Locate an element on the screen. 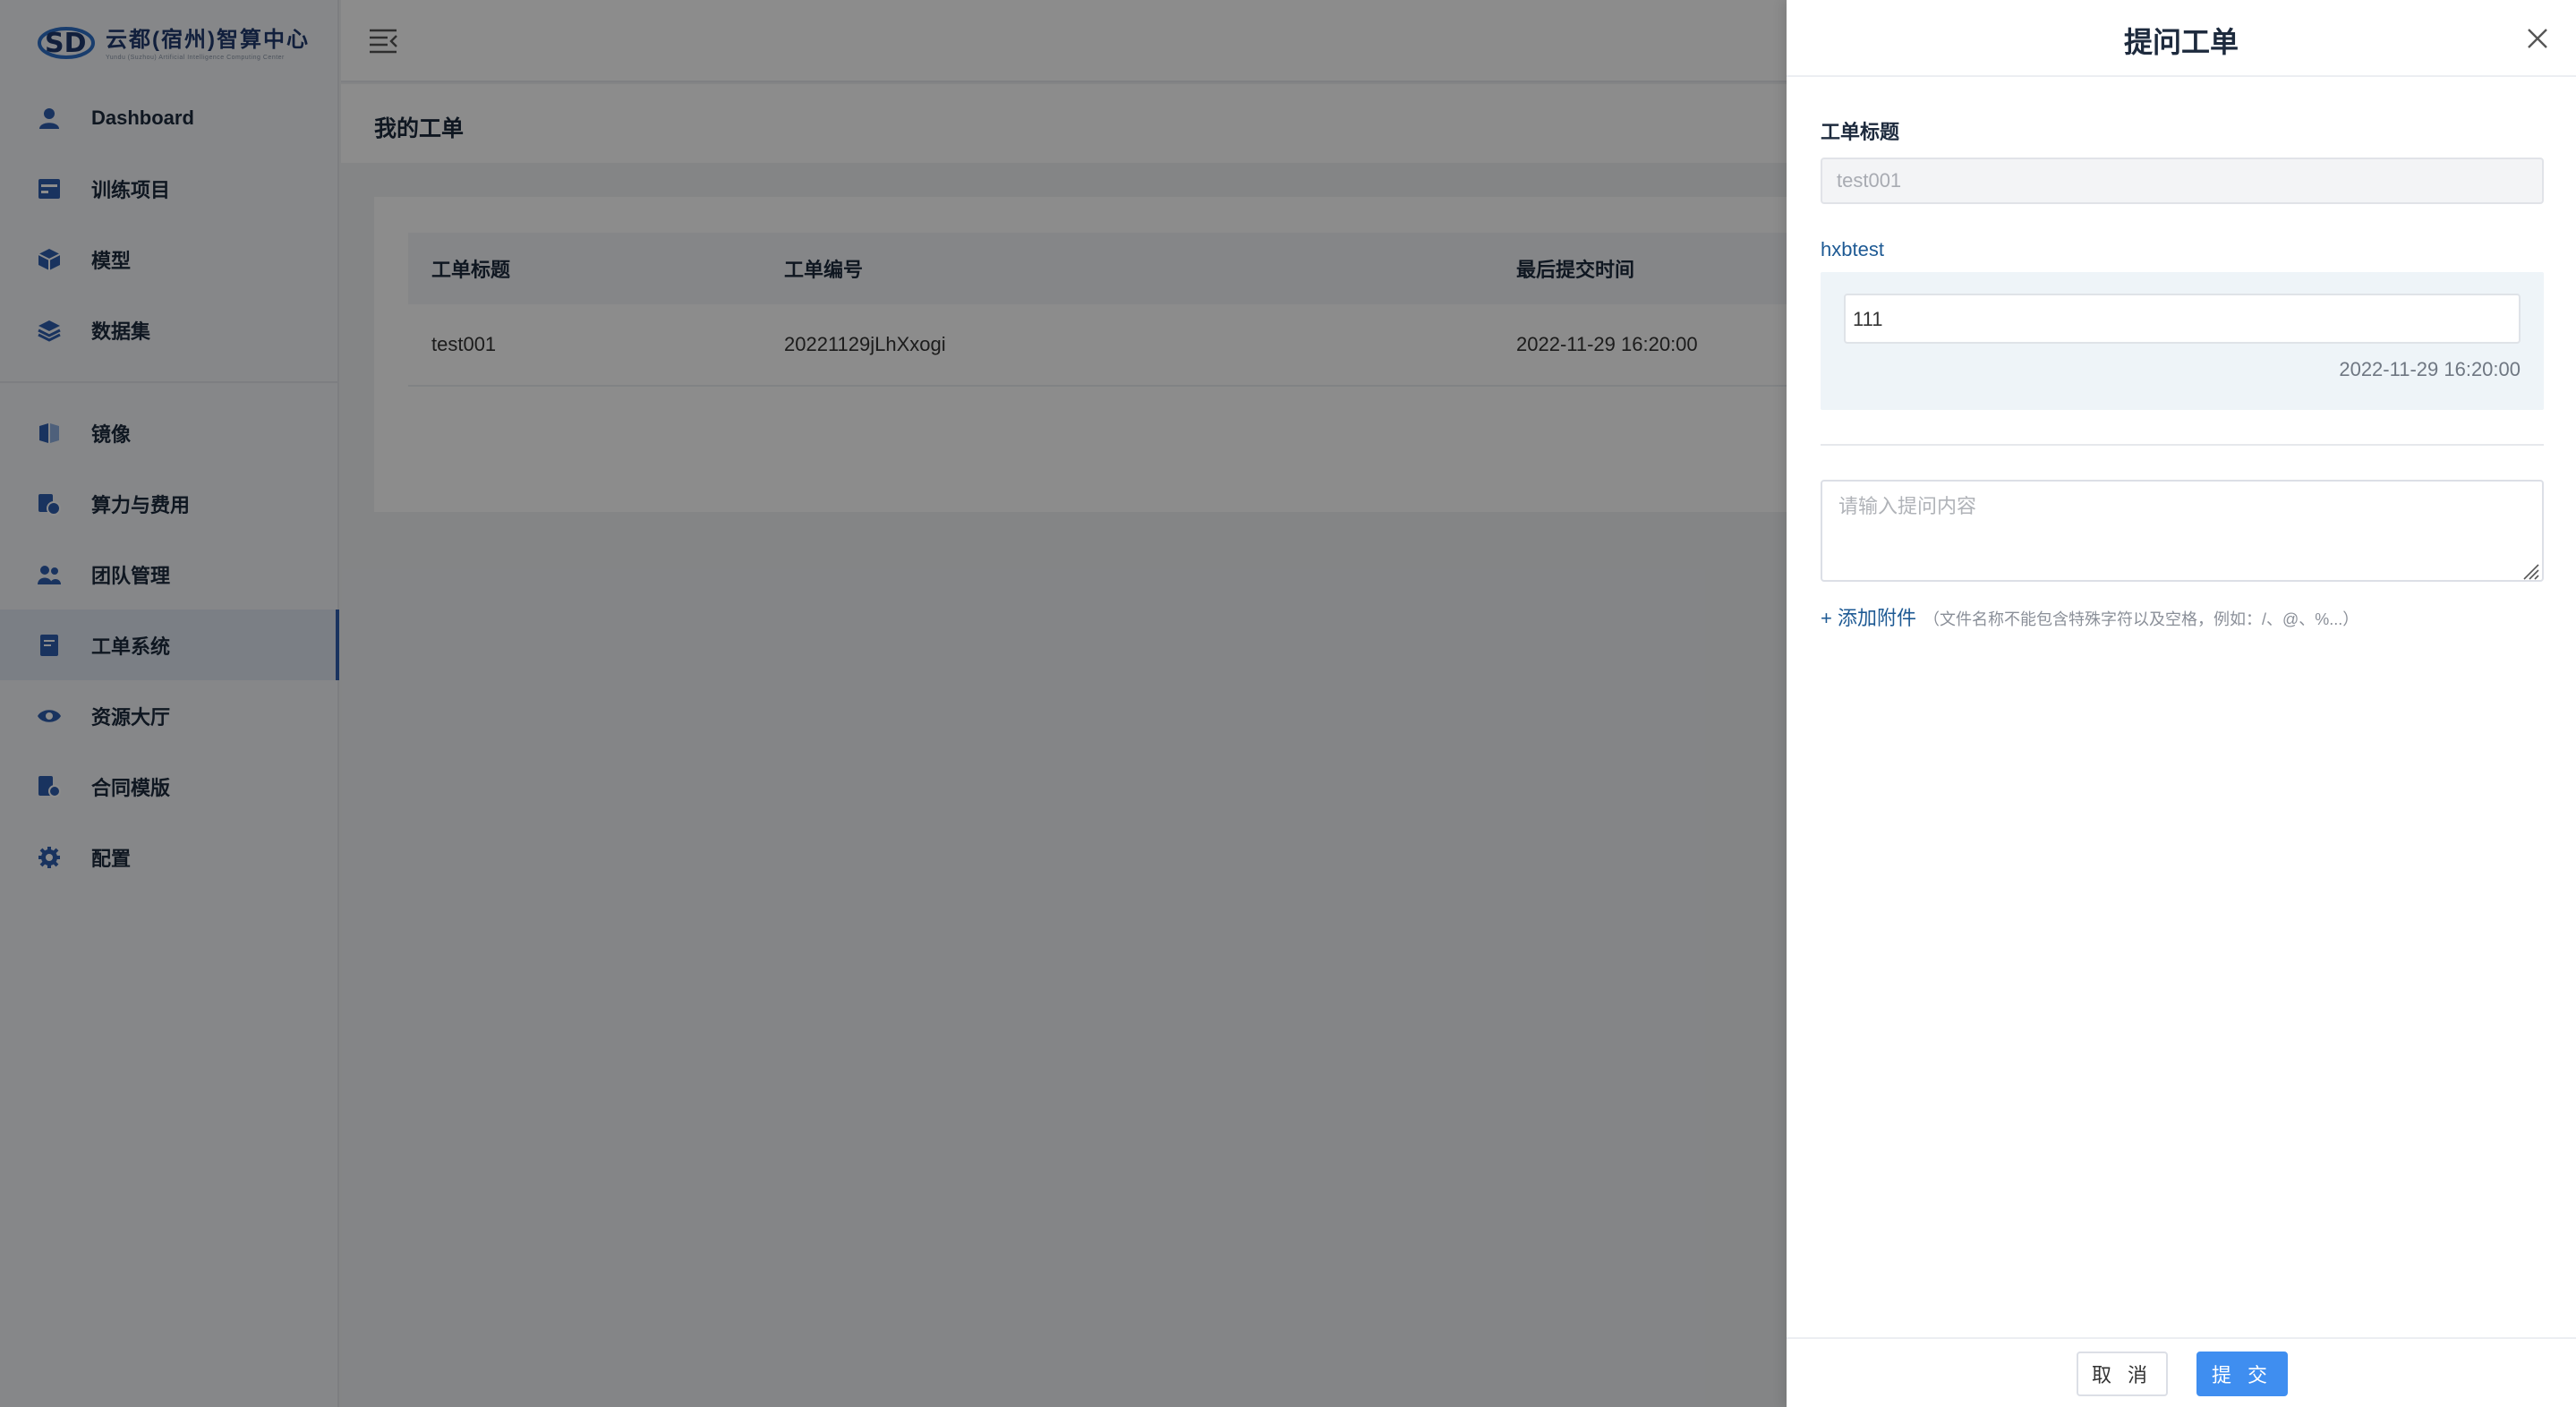  resize-grip-icon is located at coordinates (2530, 571).